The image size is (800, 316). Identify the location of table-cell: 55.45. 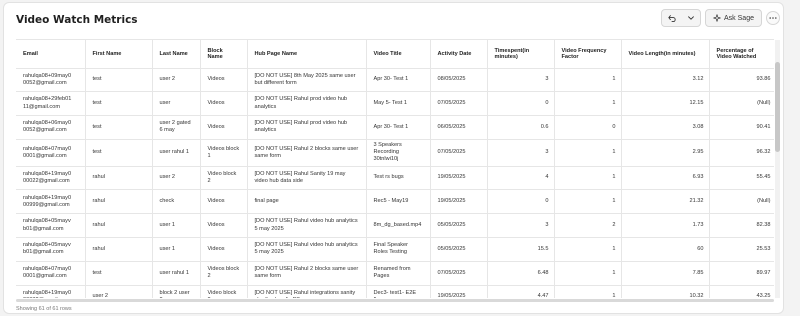
(741, 178).